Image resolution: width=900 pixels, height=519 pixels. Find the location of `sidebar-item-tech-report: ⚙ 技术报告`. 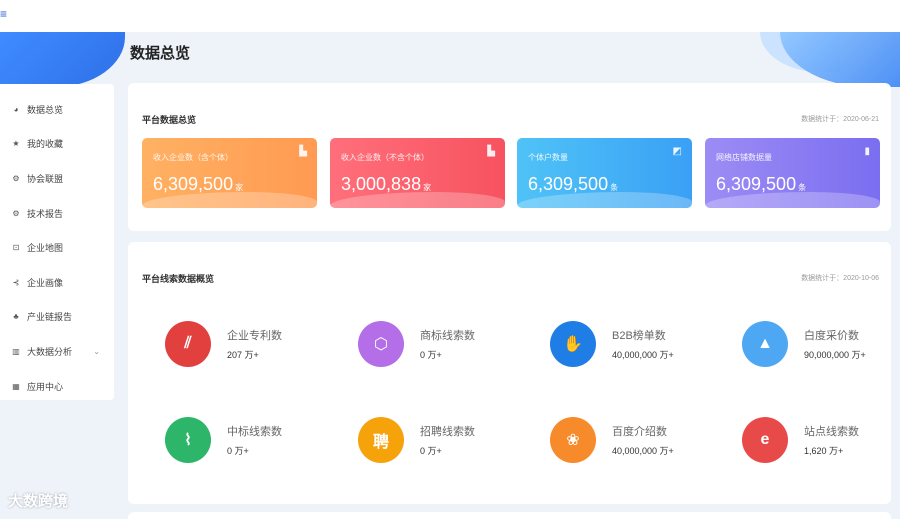

sidebar-item-tech-report: ⚙ 技术报告 is located at coordinates (57, 213).